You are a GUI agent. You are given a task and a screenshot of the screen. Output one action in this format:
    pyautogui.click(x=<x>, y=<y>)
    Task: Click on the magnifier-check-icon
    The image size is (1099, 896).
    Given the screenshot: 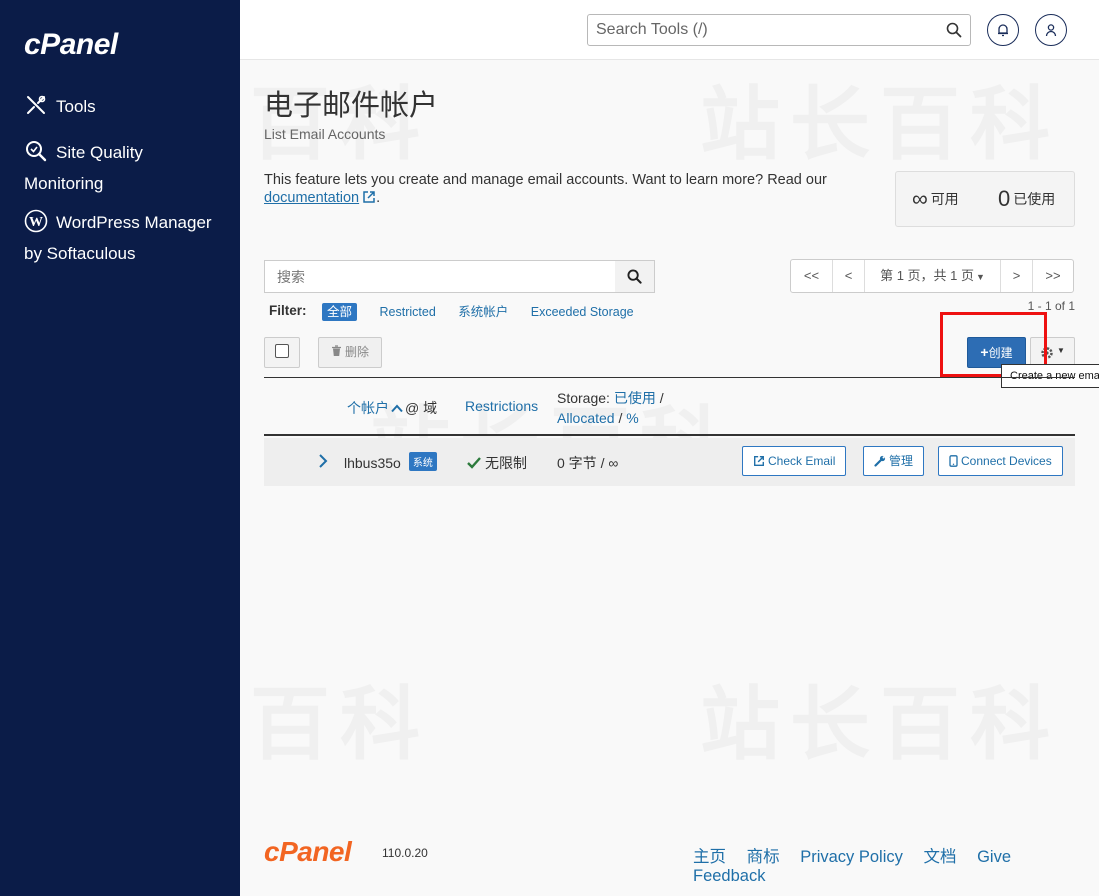 What is the action you would take?
    pyautogui.click(x=36, y=151)
    